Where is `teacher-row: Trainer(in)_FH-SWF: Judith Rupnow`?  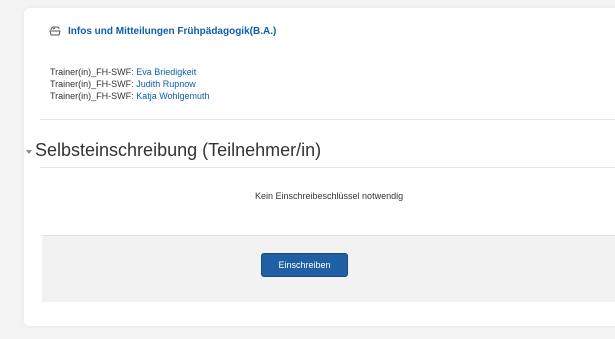
teacher-row: Trainer(in)_FH-SWF: Judith Rupnow is located at coordinates (130, 84).